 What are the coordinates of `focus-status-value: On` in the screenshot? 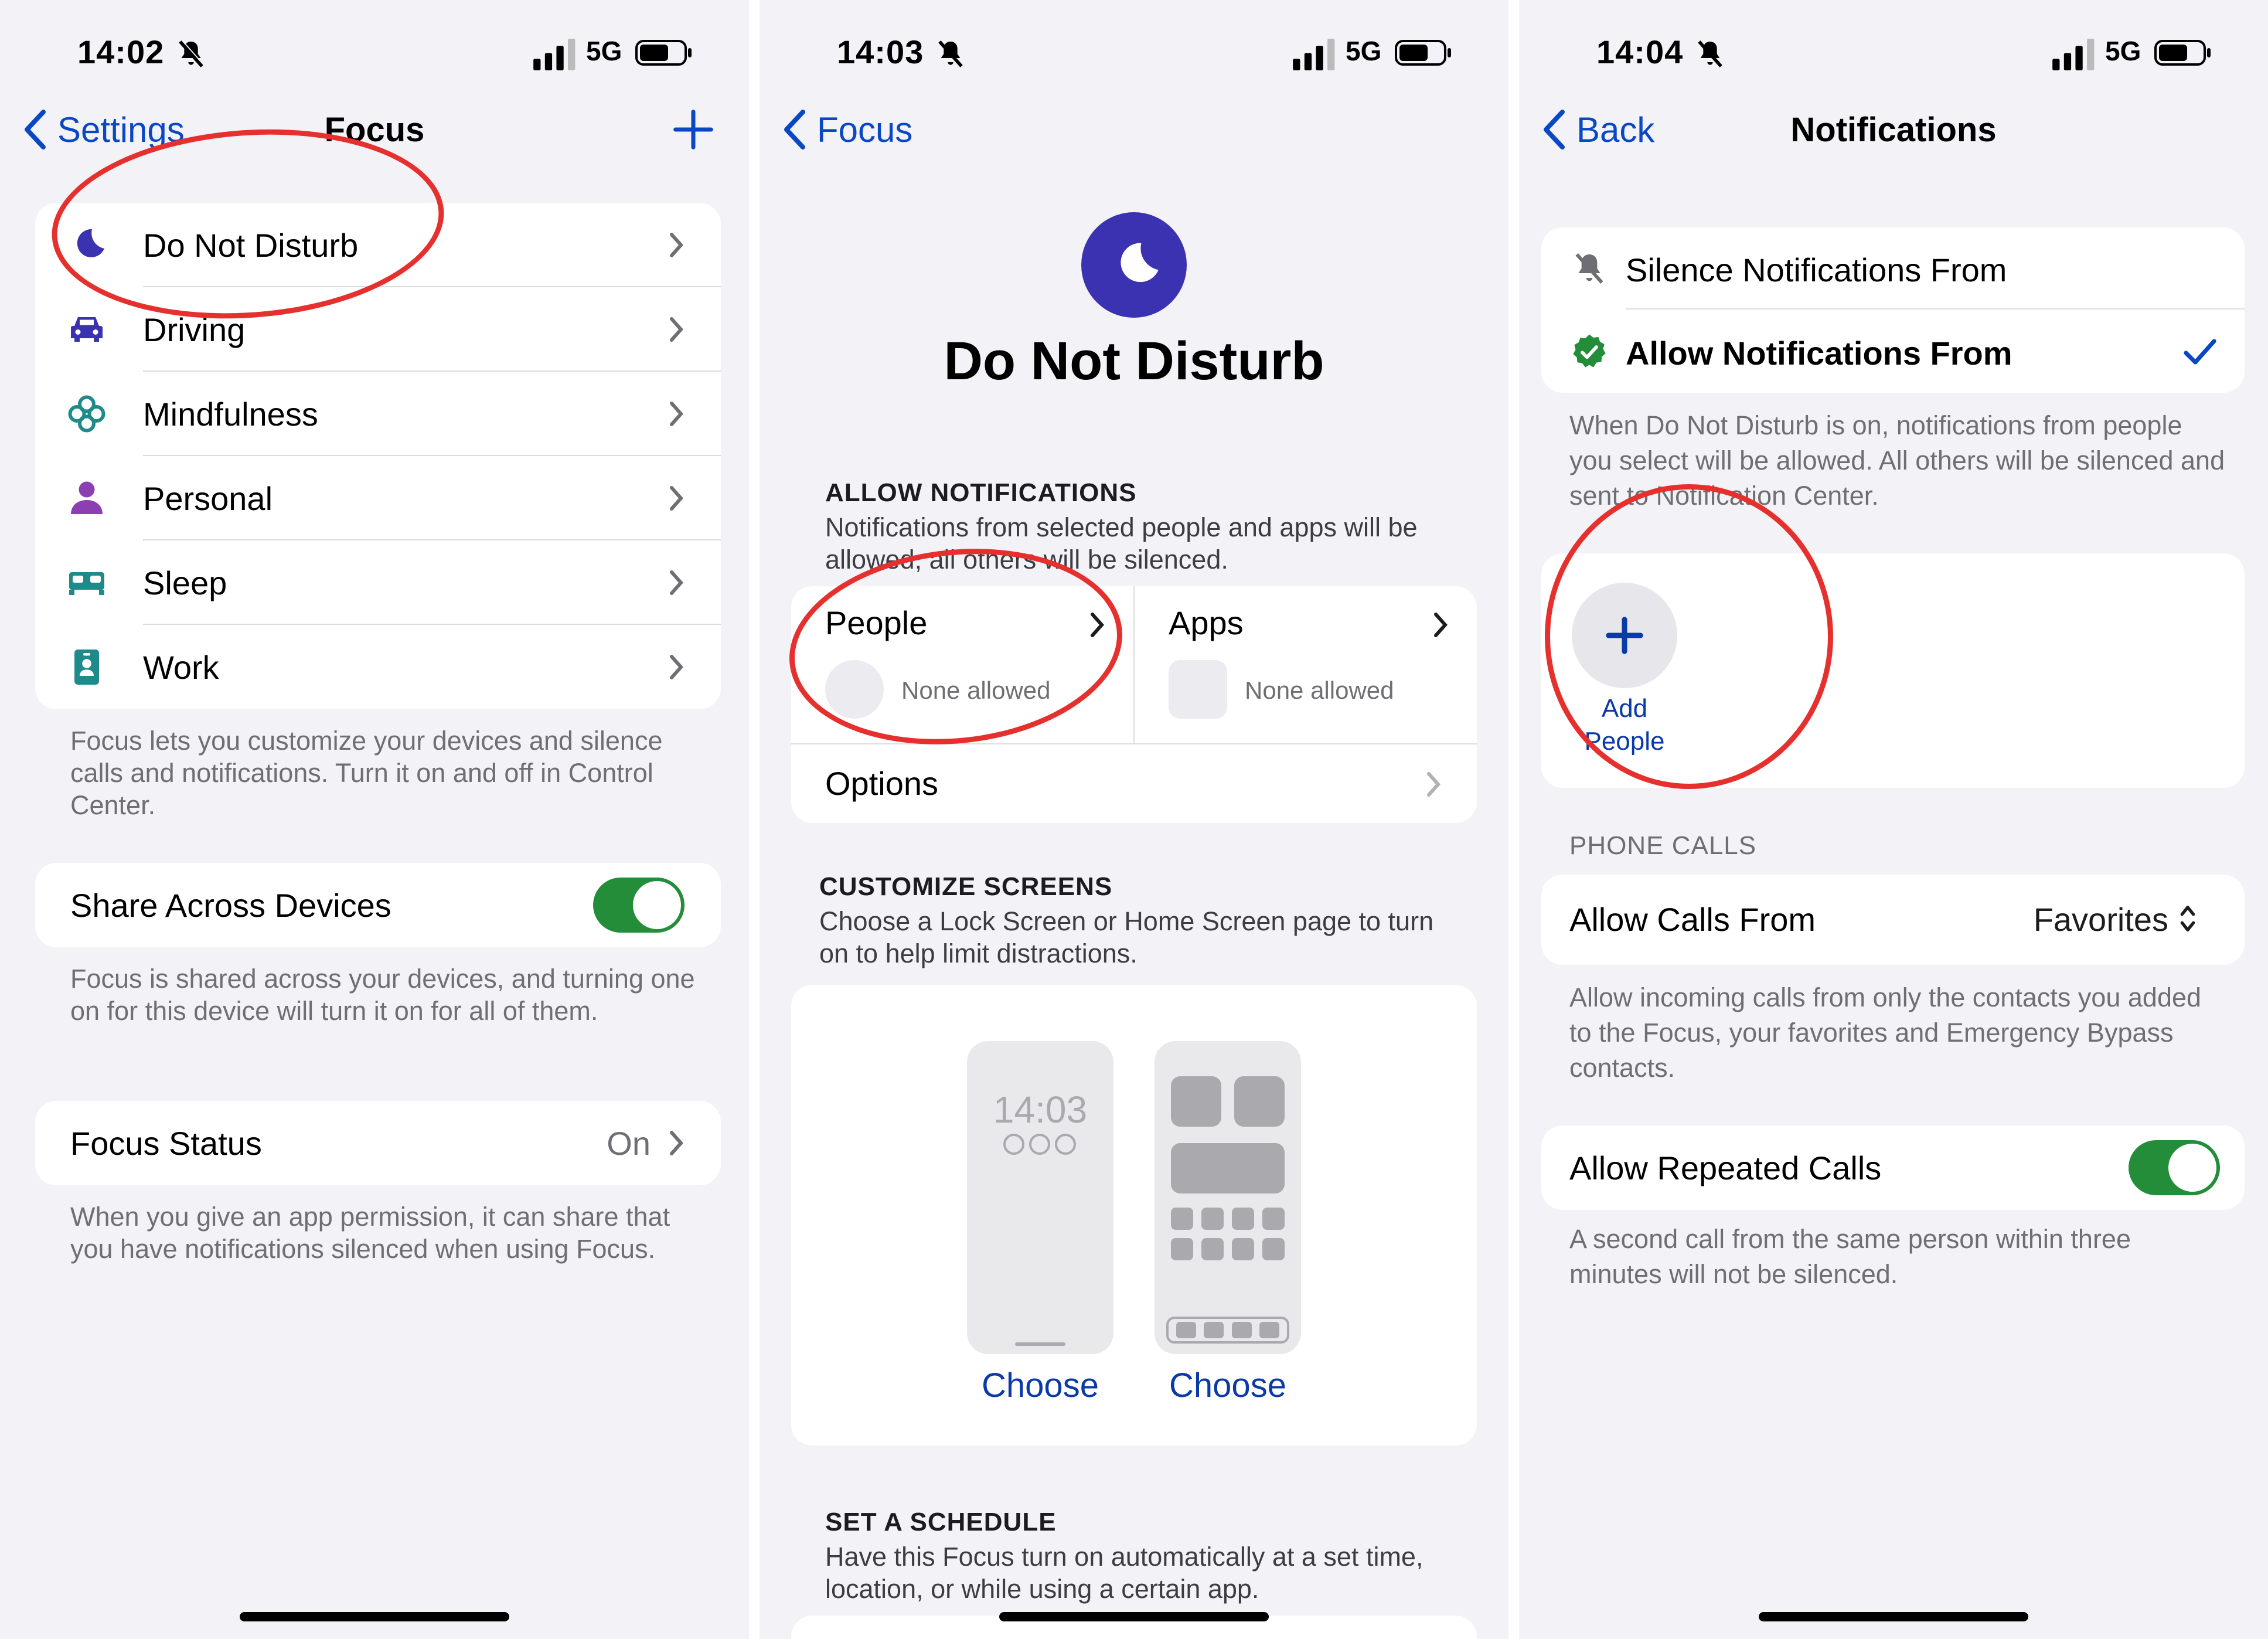 It's located at (629, 1143).